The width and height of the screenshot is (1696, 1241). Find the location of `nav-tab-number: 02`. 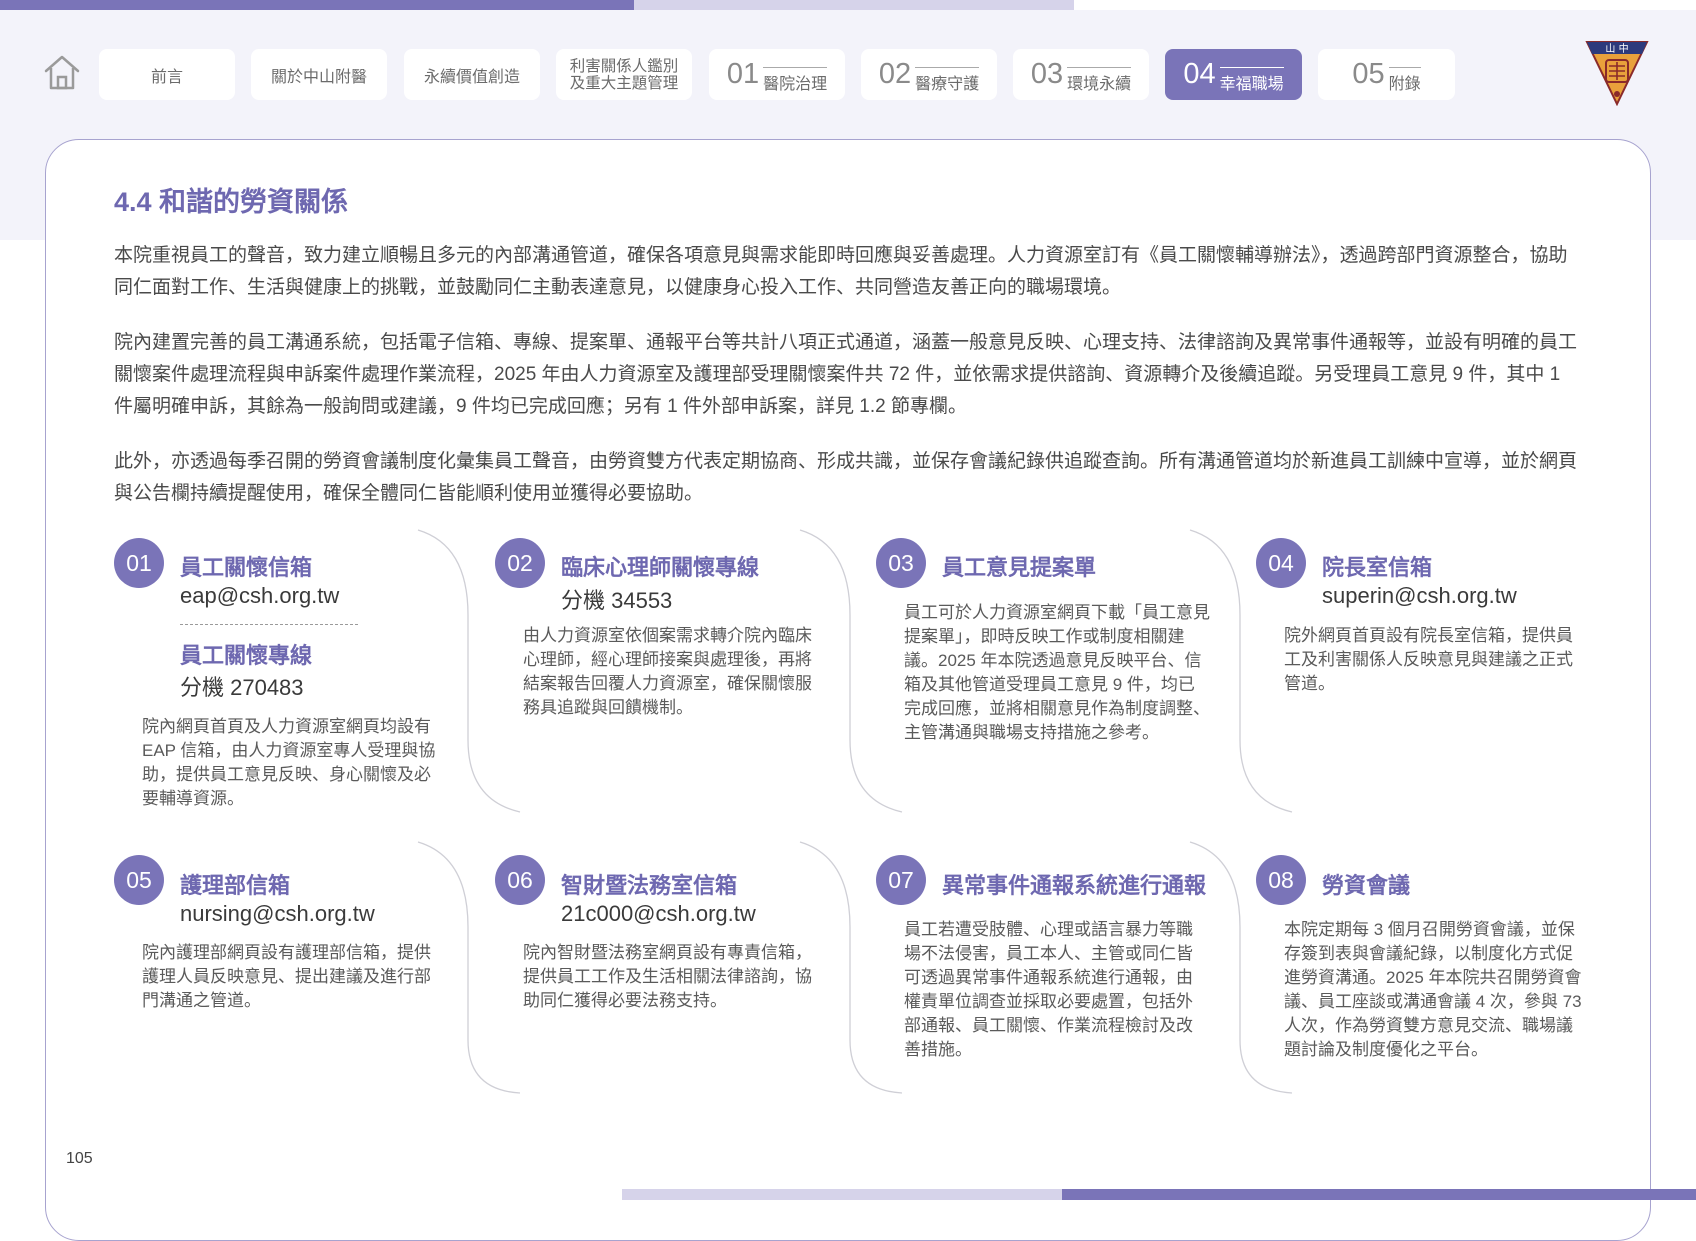

nav-tab-number: 02 is located at coordinates (895, 74).